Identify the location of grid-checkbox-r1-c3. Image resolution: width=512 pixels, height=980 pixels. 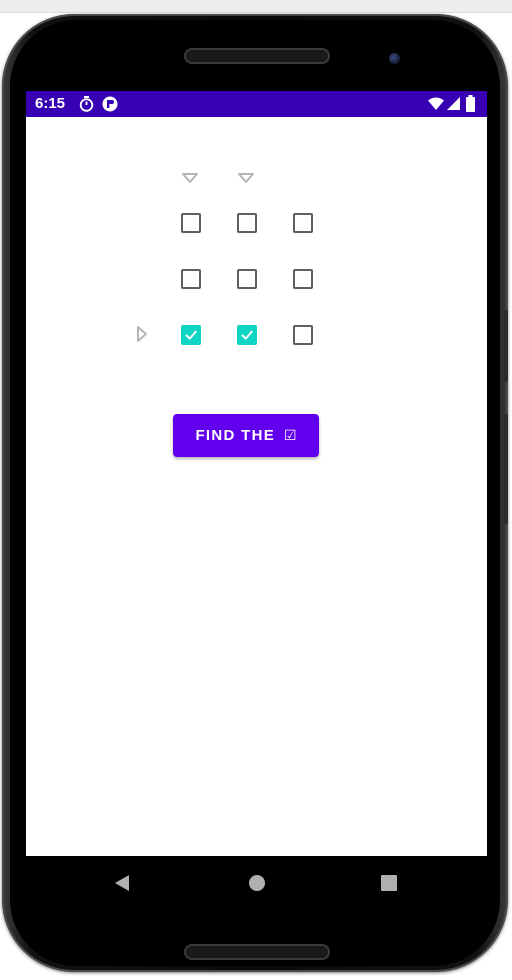
(303, 223).